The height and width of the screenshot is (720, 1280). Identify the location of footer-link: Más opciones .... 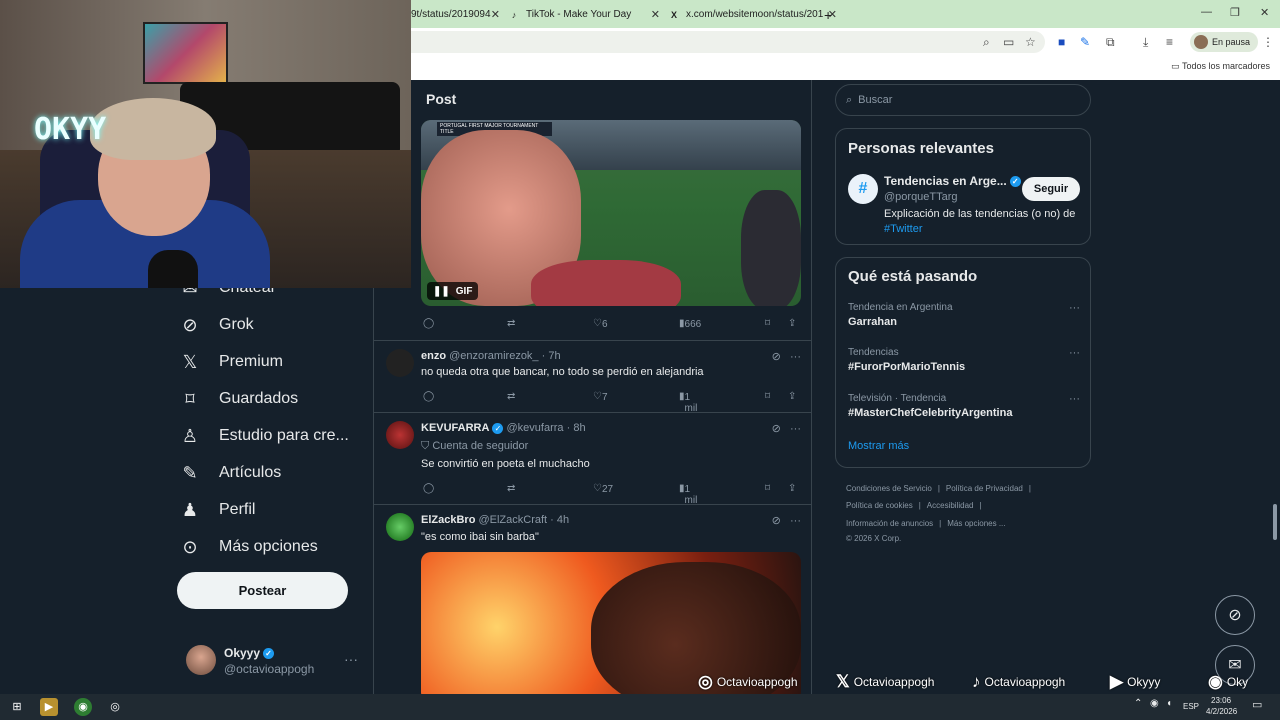
(976, 523).